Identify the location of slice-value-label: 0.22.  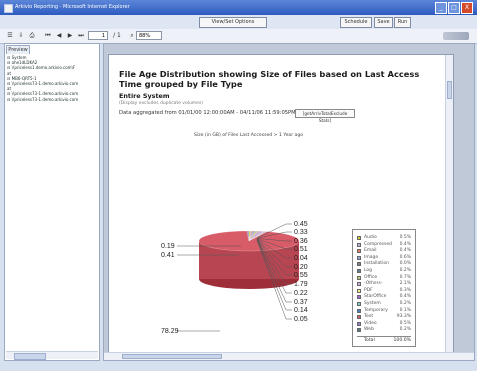
(301, 293).